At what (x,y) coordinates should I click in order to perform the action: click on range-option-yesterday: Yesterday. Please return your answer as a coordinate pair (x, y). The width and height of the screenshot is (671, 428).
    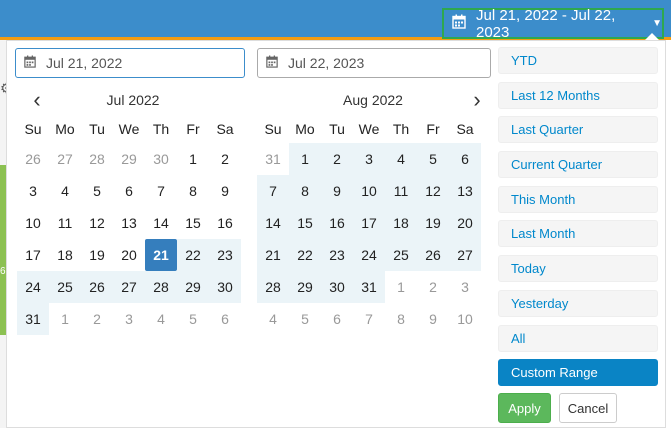
    Looking at the image, I should click on (578, 303).